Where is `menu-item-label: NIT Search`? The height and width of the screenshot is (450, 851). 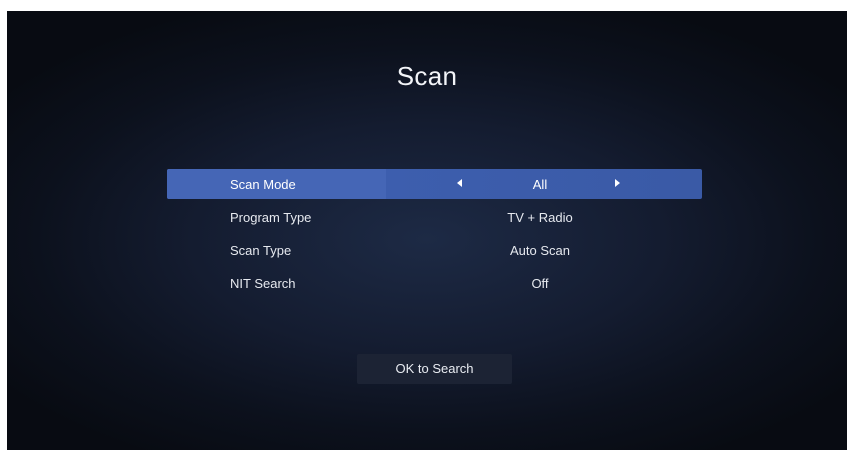
menu-item-label: NIT Search is located at coordinates (263, 283).